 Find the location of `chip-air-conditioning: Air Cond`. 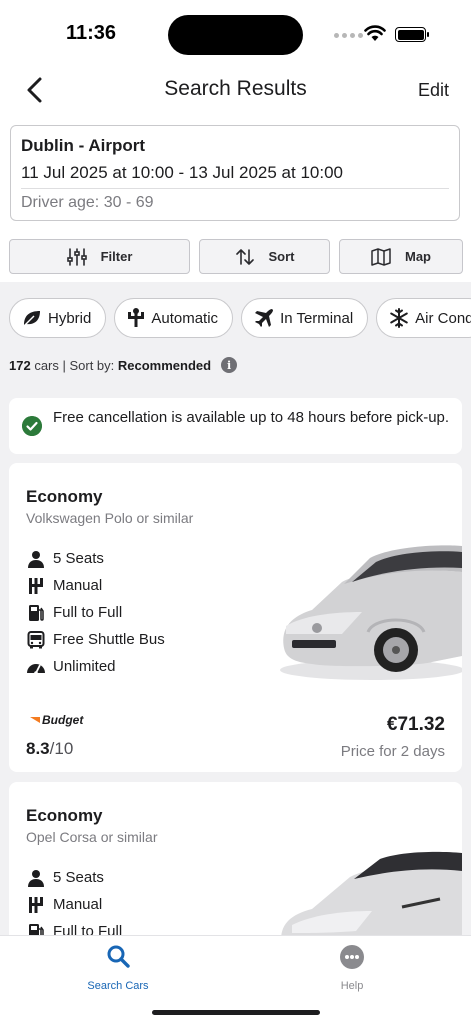

chip-air-conditioning: Air Cond is located at coordinates (423, 318).